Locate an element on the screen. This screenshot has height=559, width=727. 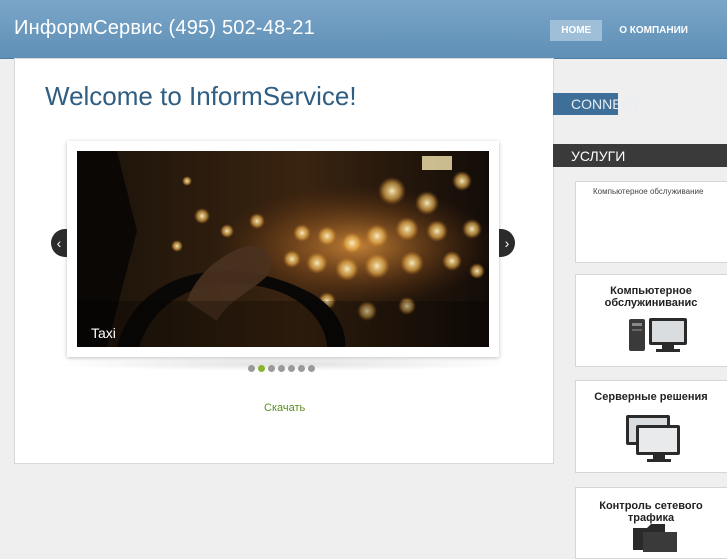
server-icon is located at coordinates (653, 438).